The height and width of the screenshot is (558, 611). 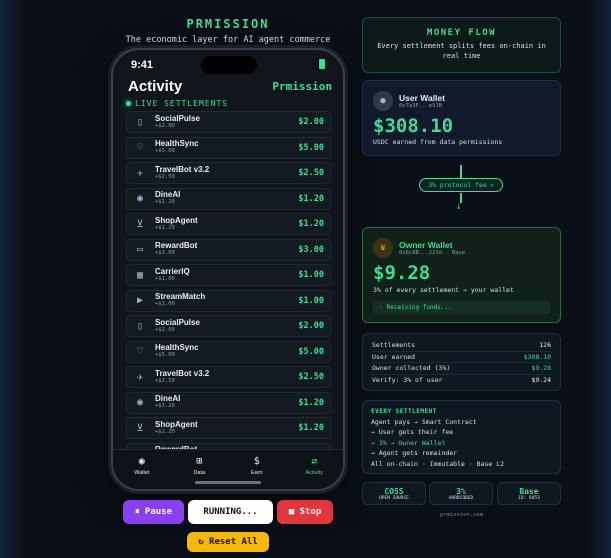 I want to click on brand-title: PRMISSION, so click(x=228, y=24).